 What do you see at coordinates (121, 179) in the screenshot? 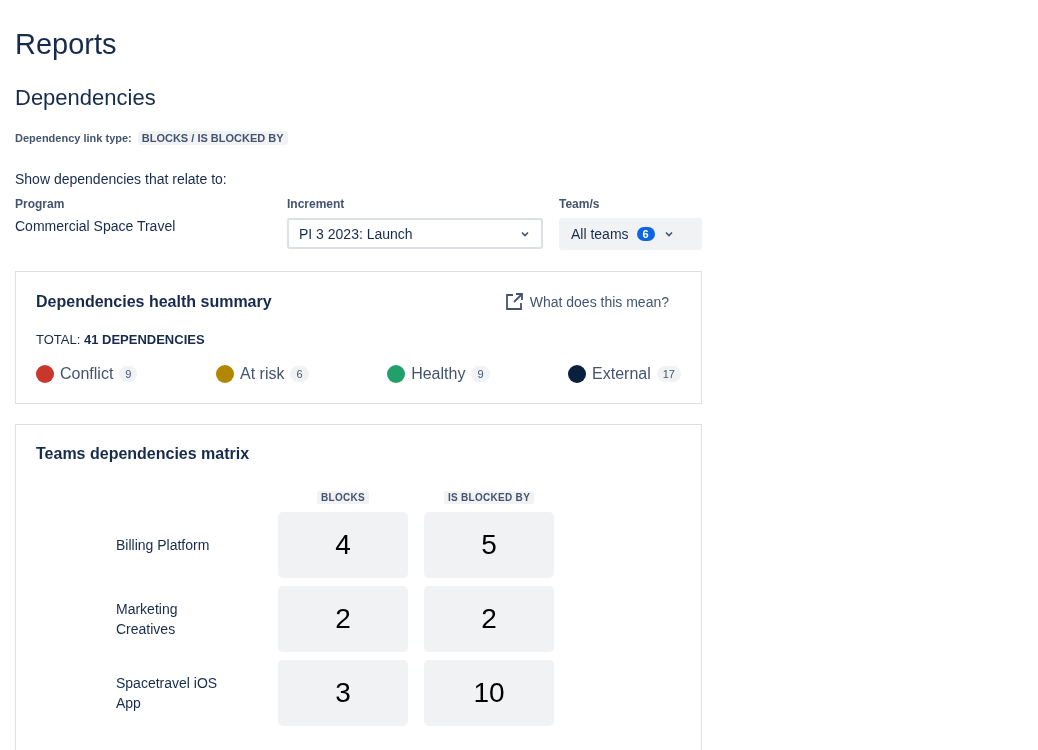
I see `filters-intro: Show dependencies that relate to:` at bounding box center [121, 179].